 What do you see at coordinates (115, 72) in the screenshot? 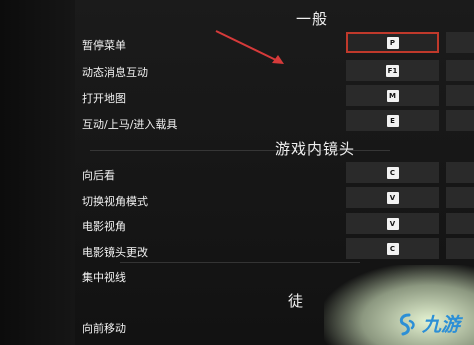
I see `row-label-feed-interact: 动态消息互动` at bounding box center [115, 72].